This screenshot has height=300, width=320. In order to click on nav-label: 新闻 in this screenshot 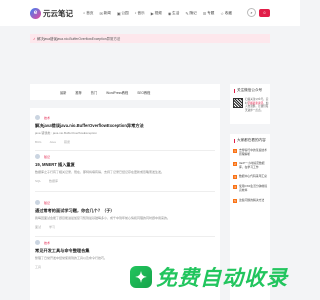, I will do `click(107, 12)`.